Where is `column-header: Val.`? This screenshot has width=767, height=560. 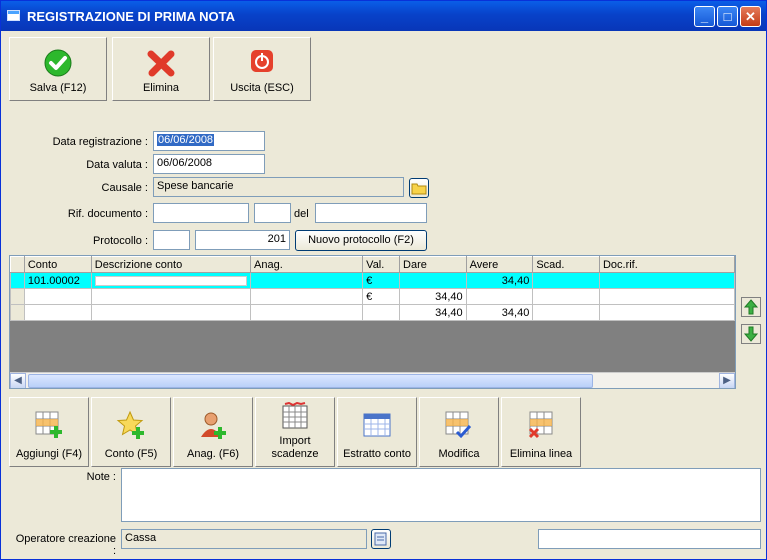 column-header: Val. is located at coordinates (381, 264).